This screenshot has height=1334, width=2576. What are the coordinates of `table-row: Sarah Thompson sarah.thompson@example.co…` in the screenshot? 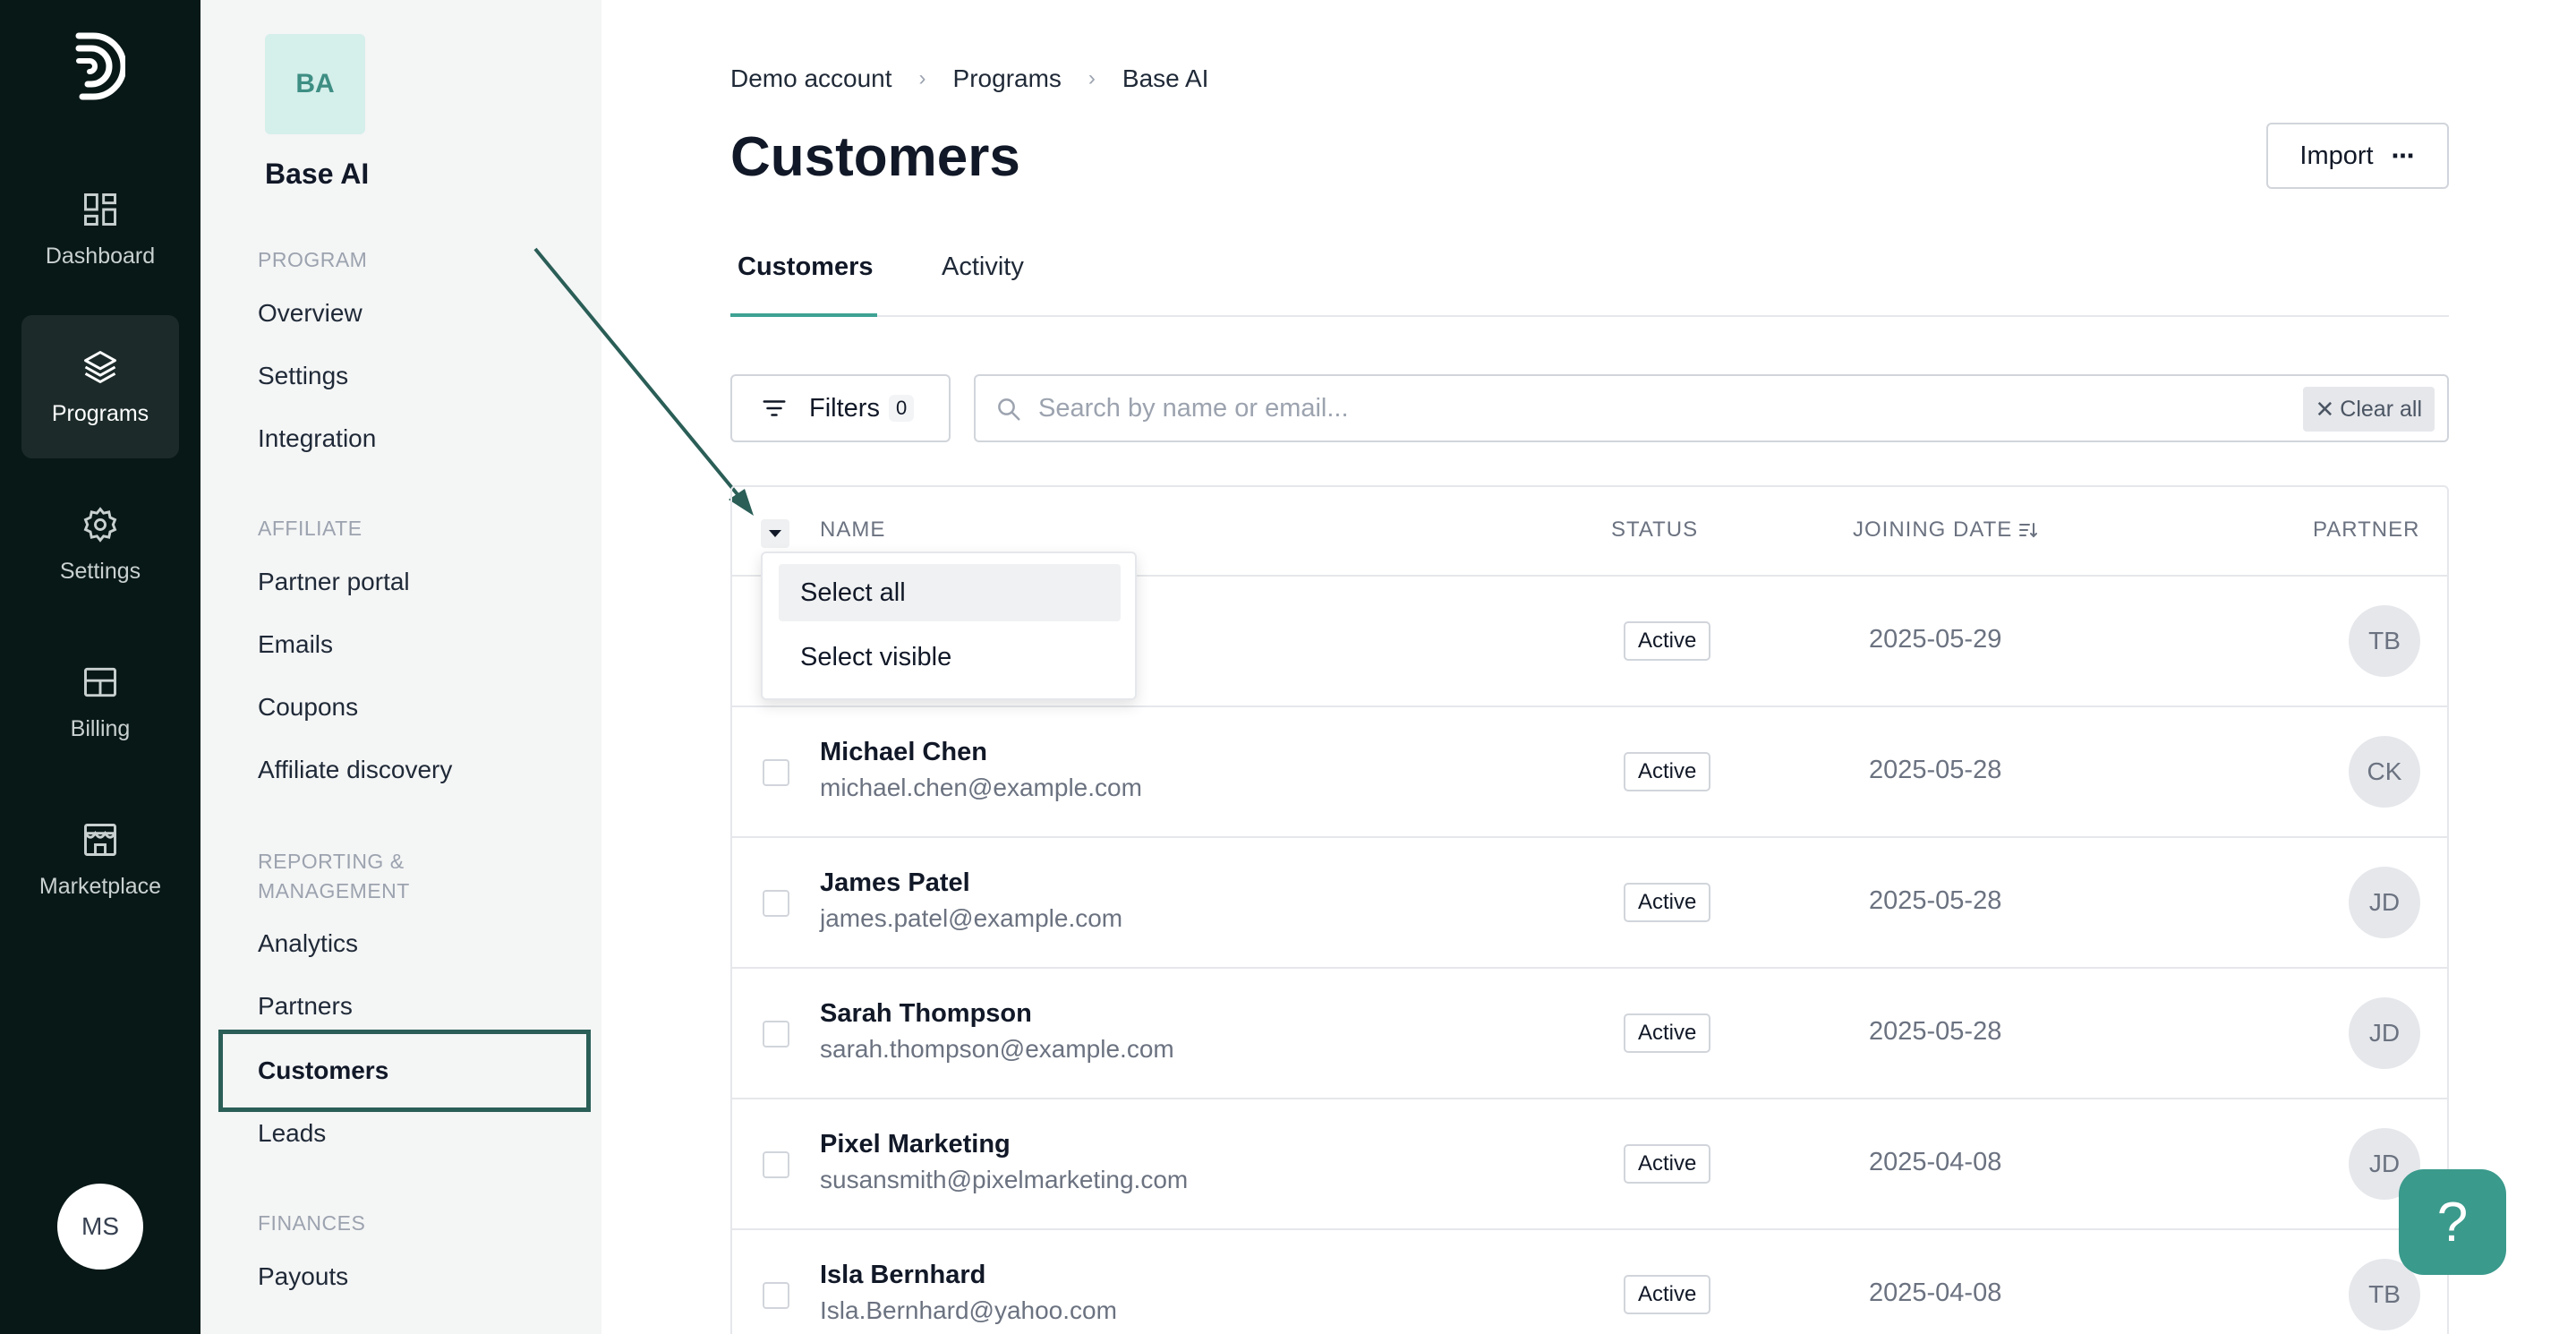 It's located at (1589, 1034).